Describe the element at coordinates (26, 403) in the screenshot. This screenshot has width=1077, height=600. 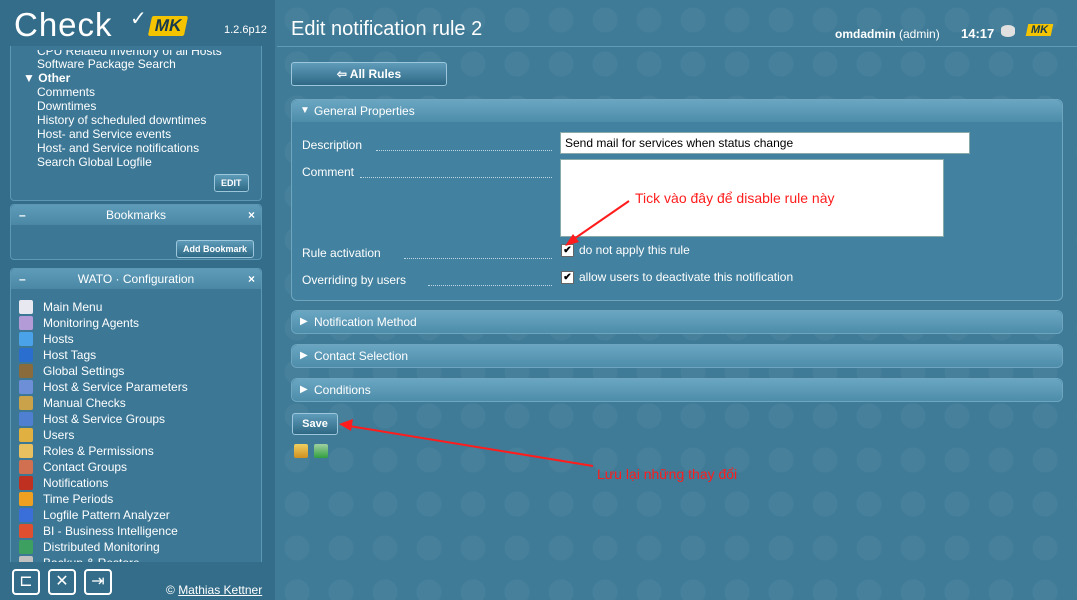
I see `wrench-icon` at that location.